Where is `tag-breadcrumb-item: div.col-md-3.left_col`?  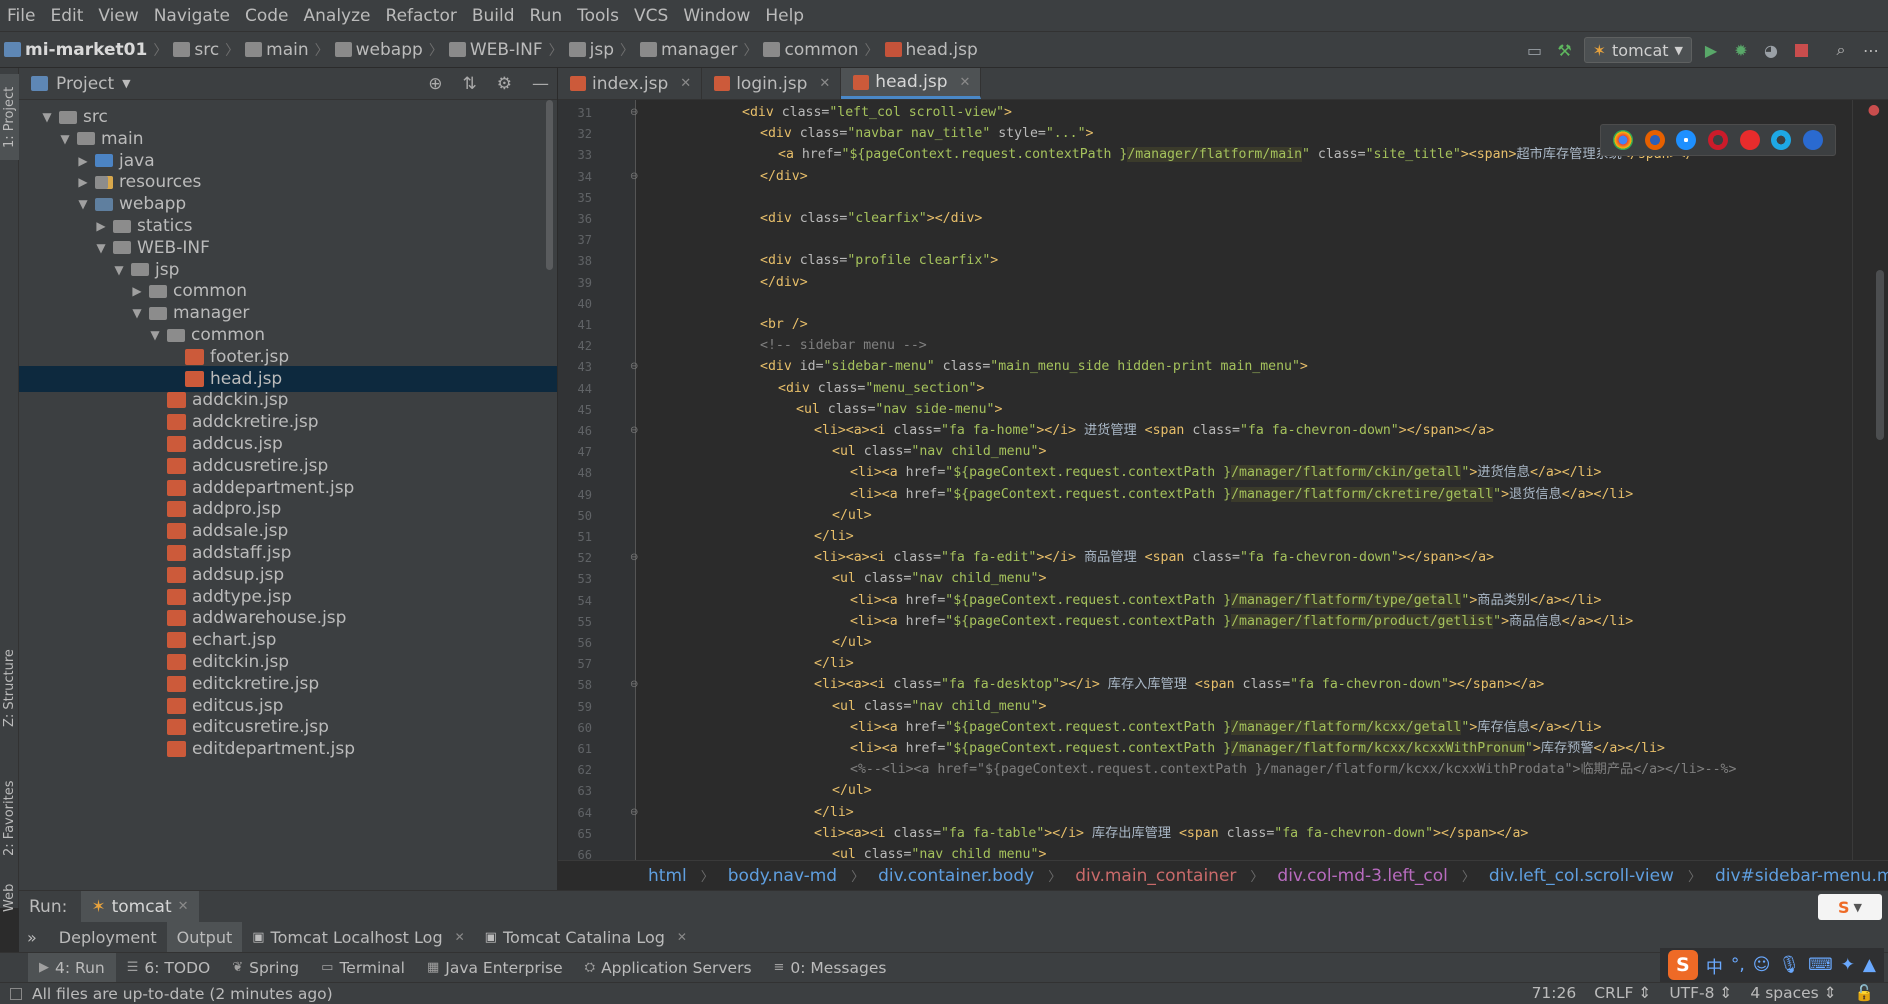
tag-breadcrumb-item: div.col-md-3.left_col is located at coordinates (1362, 876).